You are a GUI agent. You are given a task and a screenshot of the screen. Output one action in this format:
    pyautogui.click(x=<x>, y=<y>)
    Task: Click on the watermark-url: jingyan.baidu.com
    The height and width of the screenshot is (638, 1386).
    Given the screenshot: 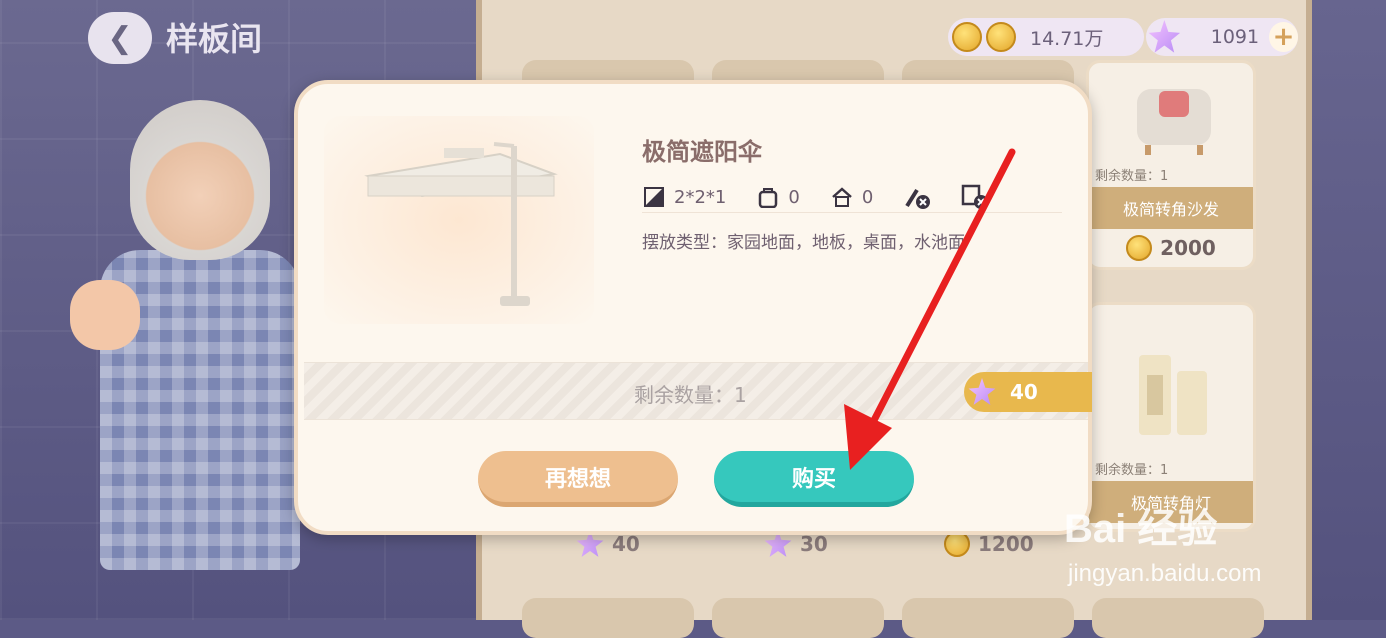 What is the action you would take?
    pyautogui.click(x=1165, y=573)
    